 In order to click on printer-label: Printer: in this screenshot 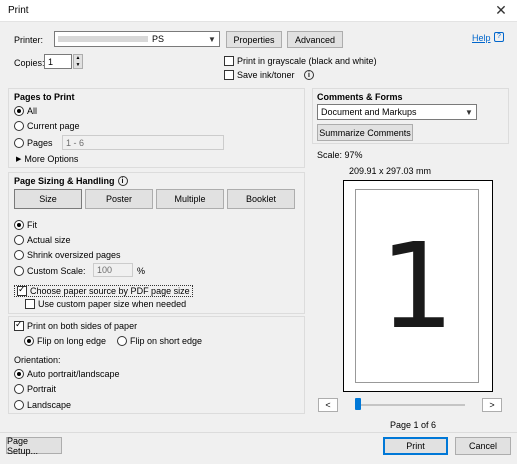, I will do `click(29, 40)`.